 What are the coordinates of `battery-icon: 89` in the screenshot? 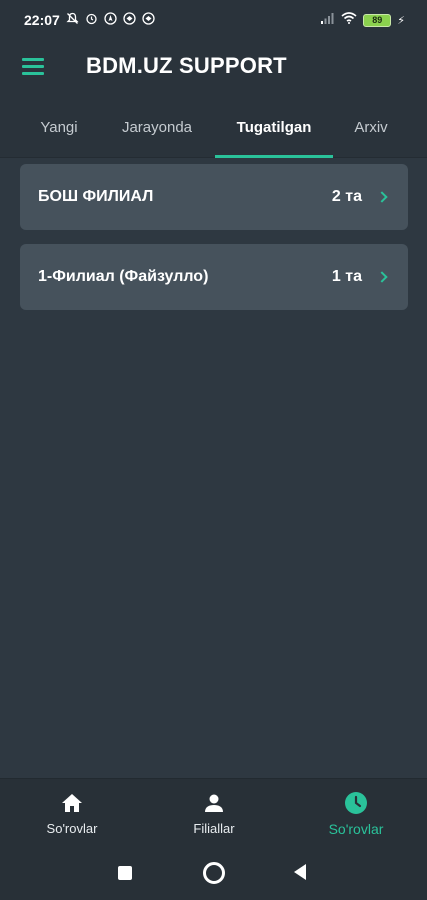 It's located at (377, 20).